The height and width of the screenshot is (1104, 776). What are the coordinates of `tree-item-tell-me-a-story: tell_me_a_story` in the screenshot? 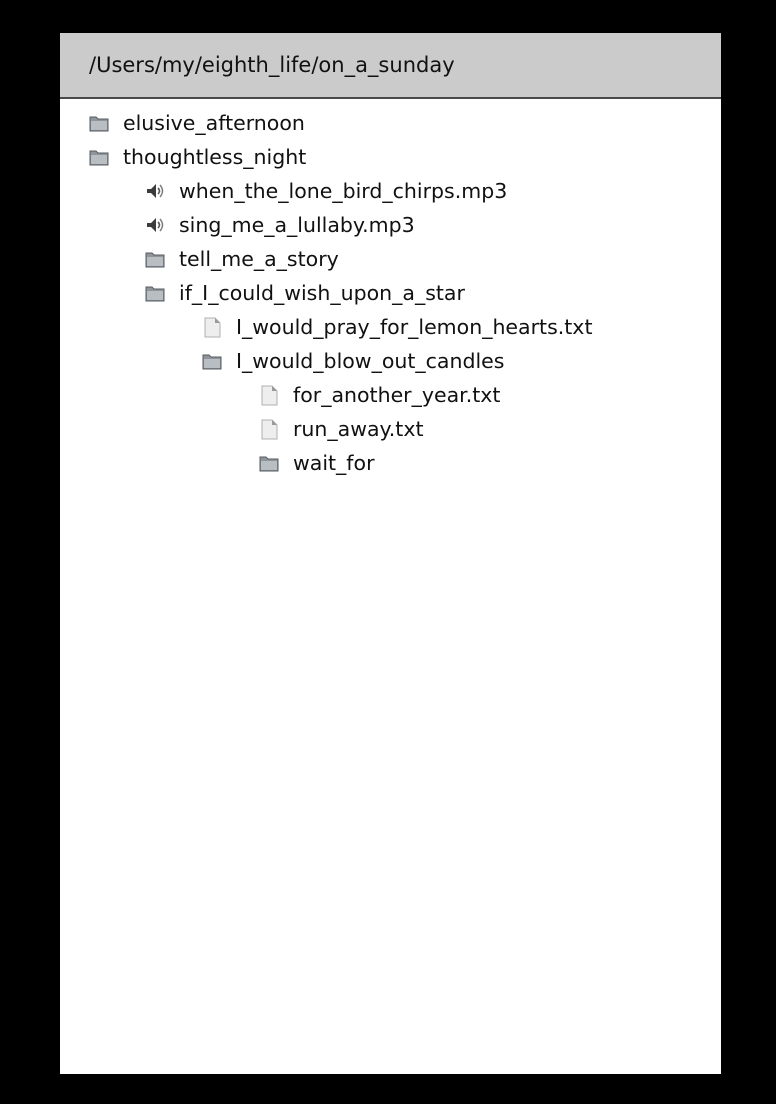 It's located at (241, 259).